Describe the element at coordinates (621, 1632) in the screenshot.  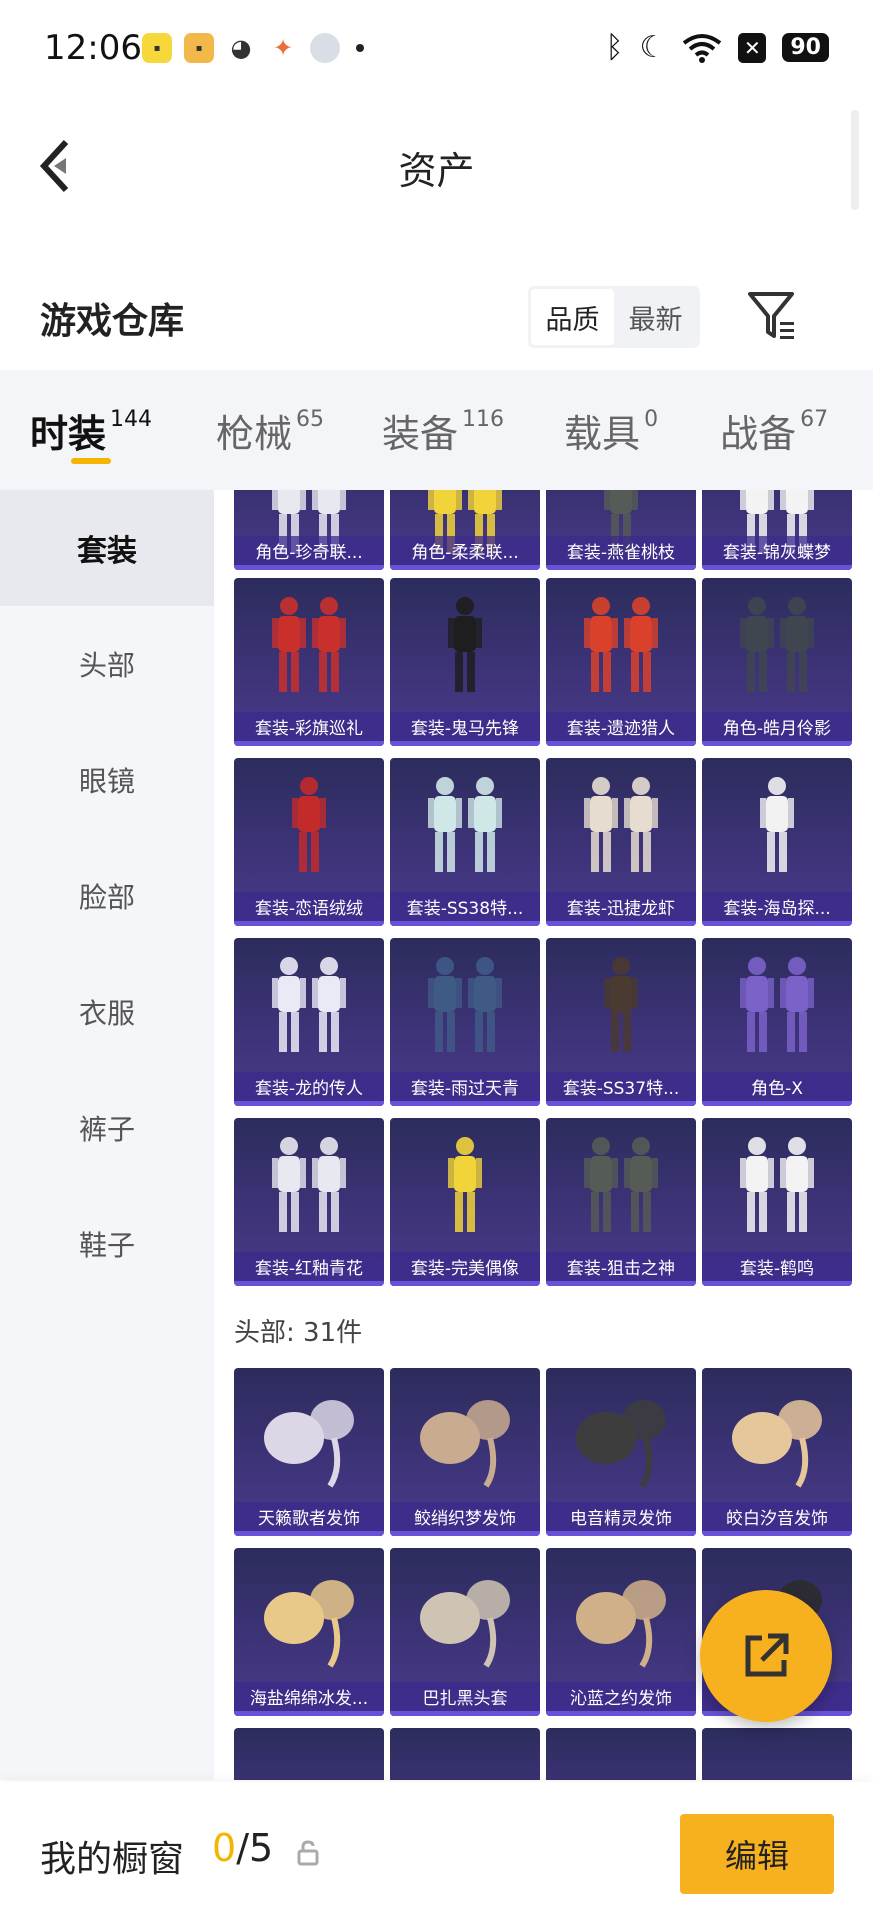
I see `head-card: 沁蓝之约发饰` at that location.